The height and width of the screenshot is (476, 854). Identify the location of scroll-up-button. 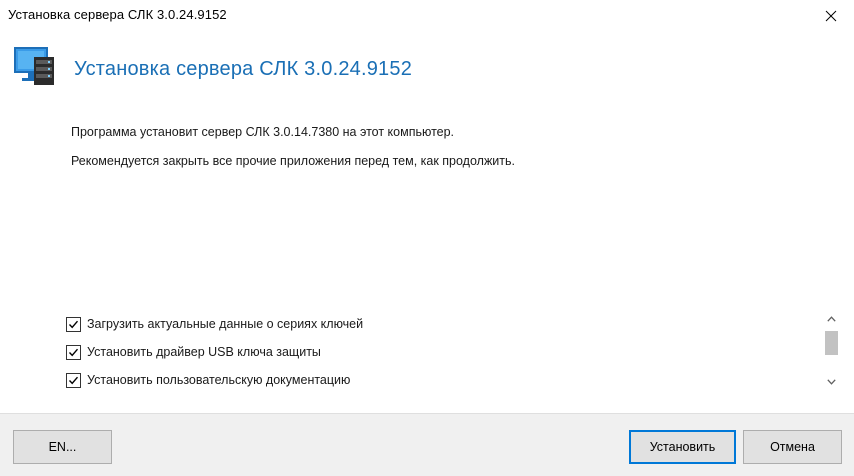
(831, 318).